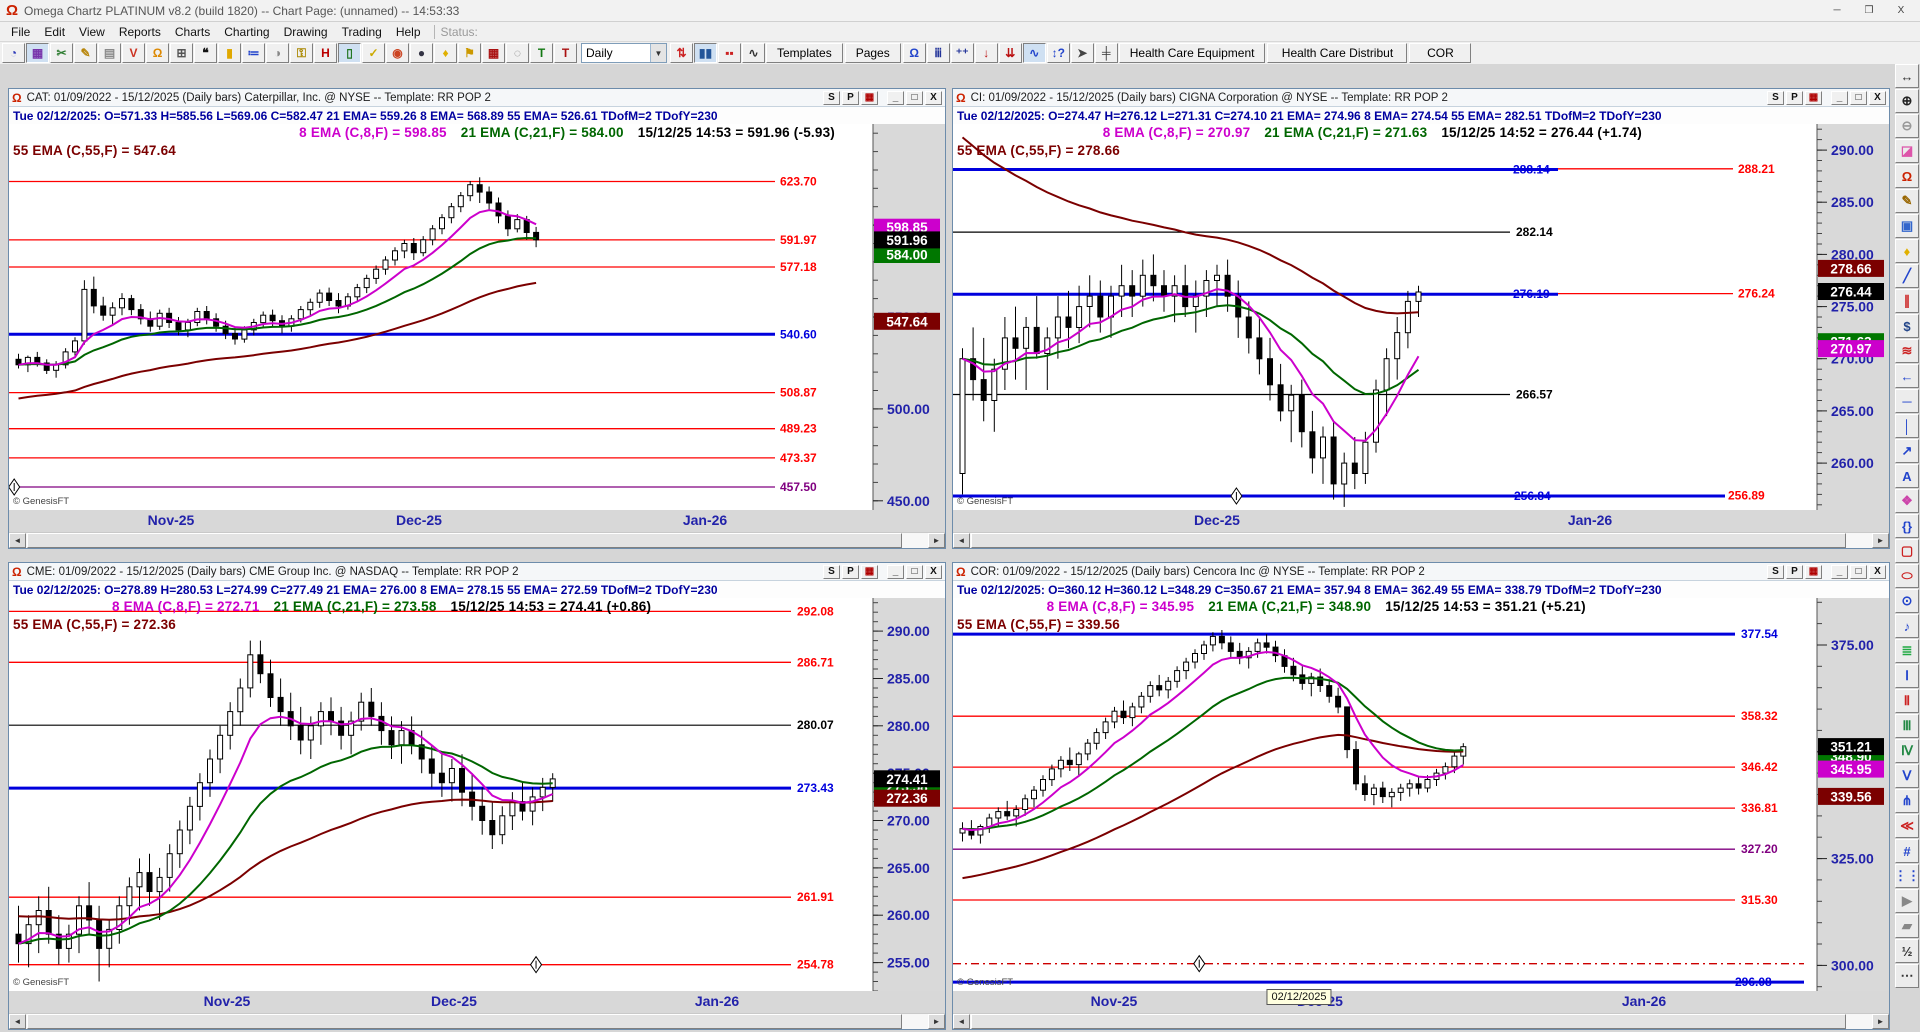  I want to click on gauge-icon: ◉, so click(397, 53).